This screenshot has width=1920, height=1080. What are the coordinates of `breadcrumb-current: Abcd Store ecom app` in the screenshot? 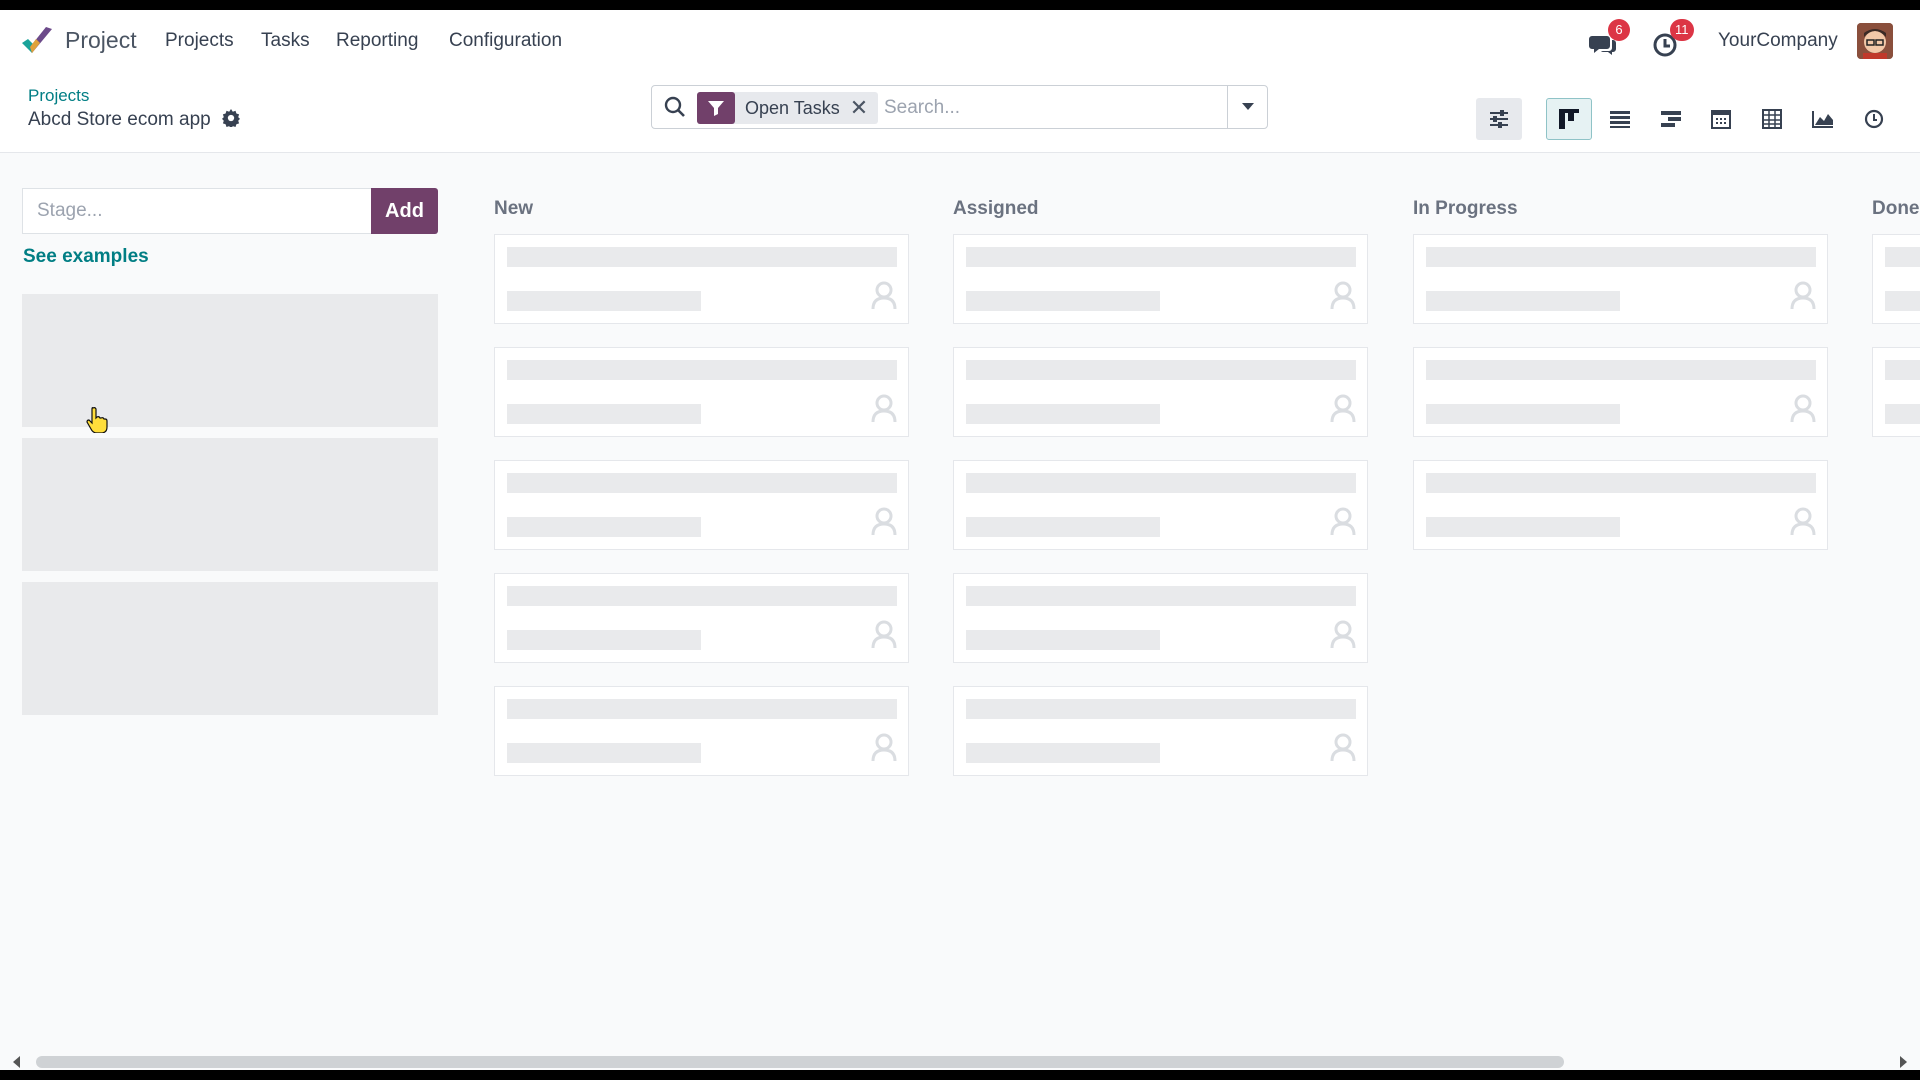 It's located at (134, 120).